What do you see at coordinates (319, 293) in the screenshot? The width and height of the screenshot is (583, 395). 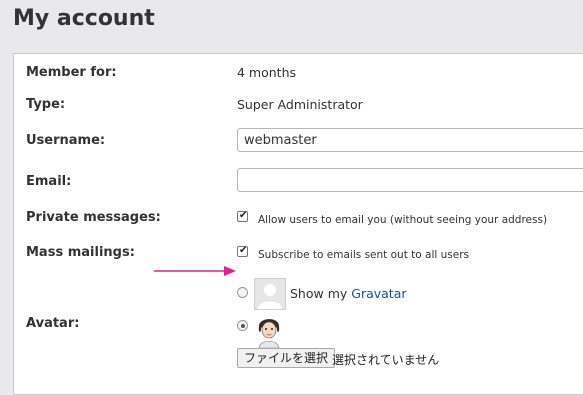 I see `gravatar-prefix: Show my` at bounding box center [319, 293].